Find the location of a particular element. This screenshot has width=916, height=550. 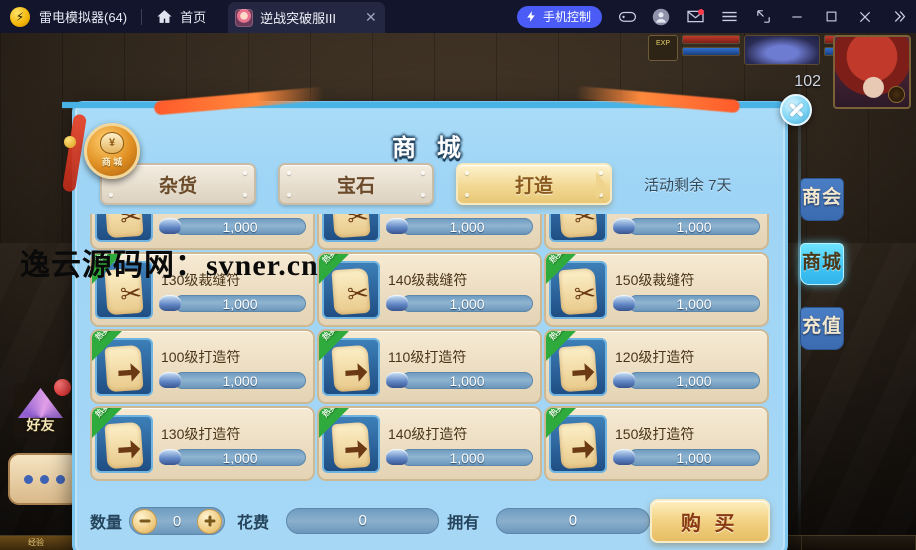

resize-icon is located at coordinates (763, 16).